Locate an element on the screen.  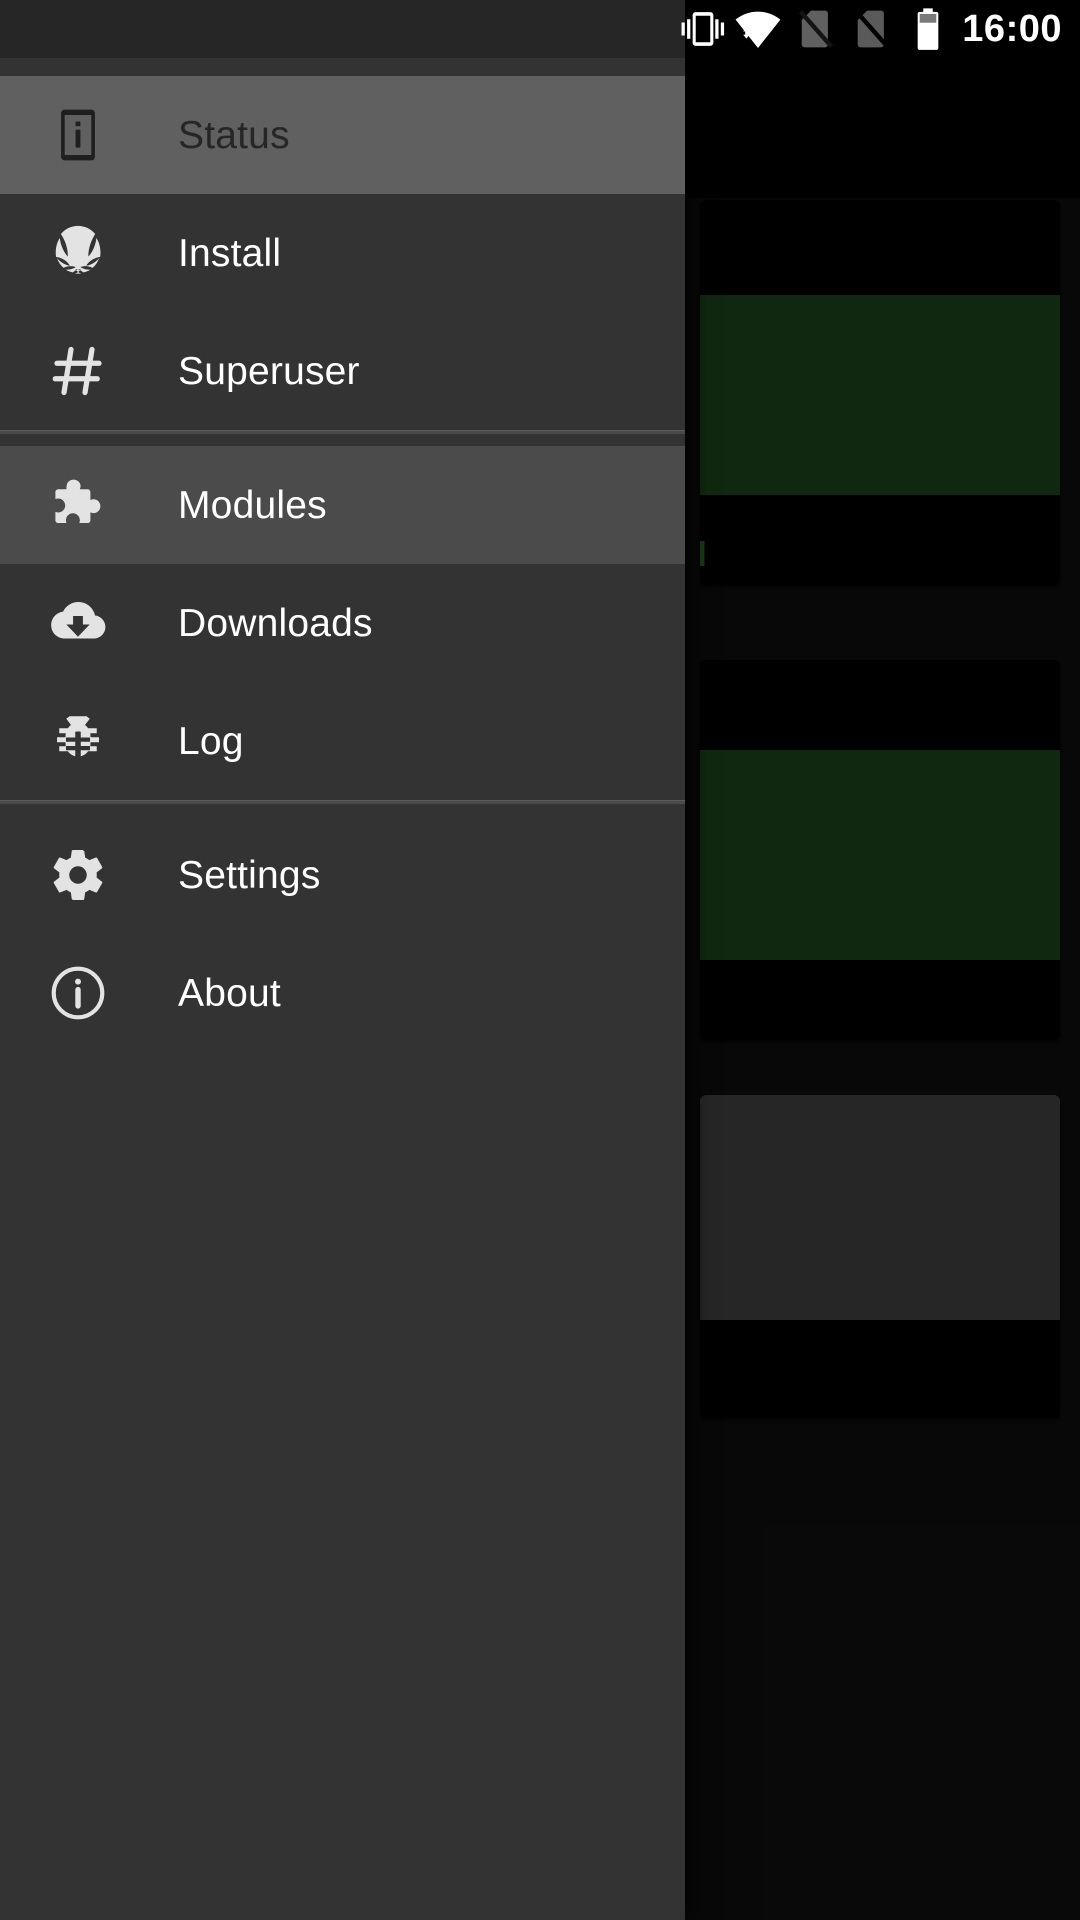
status-bar-icons: 16:00 is located at coordinates (880, 29).